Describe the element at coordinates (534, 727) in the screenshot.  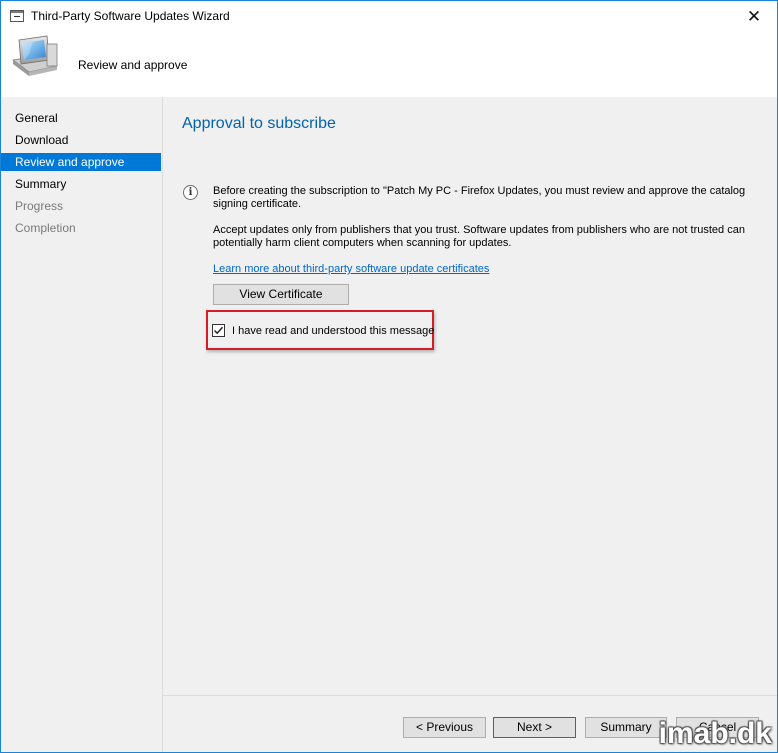
I see `next-button: Next >` at that location.